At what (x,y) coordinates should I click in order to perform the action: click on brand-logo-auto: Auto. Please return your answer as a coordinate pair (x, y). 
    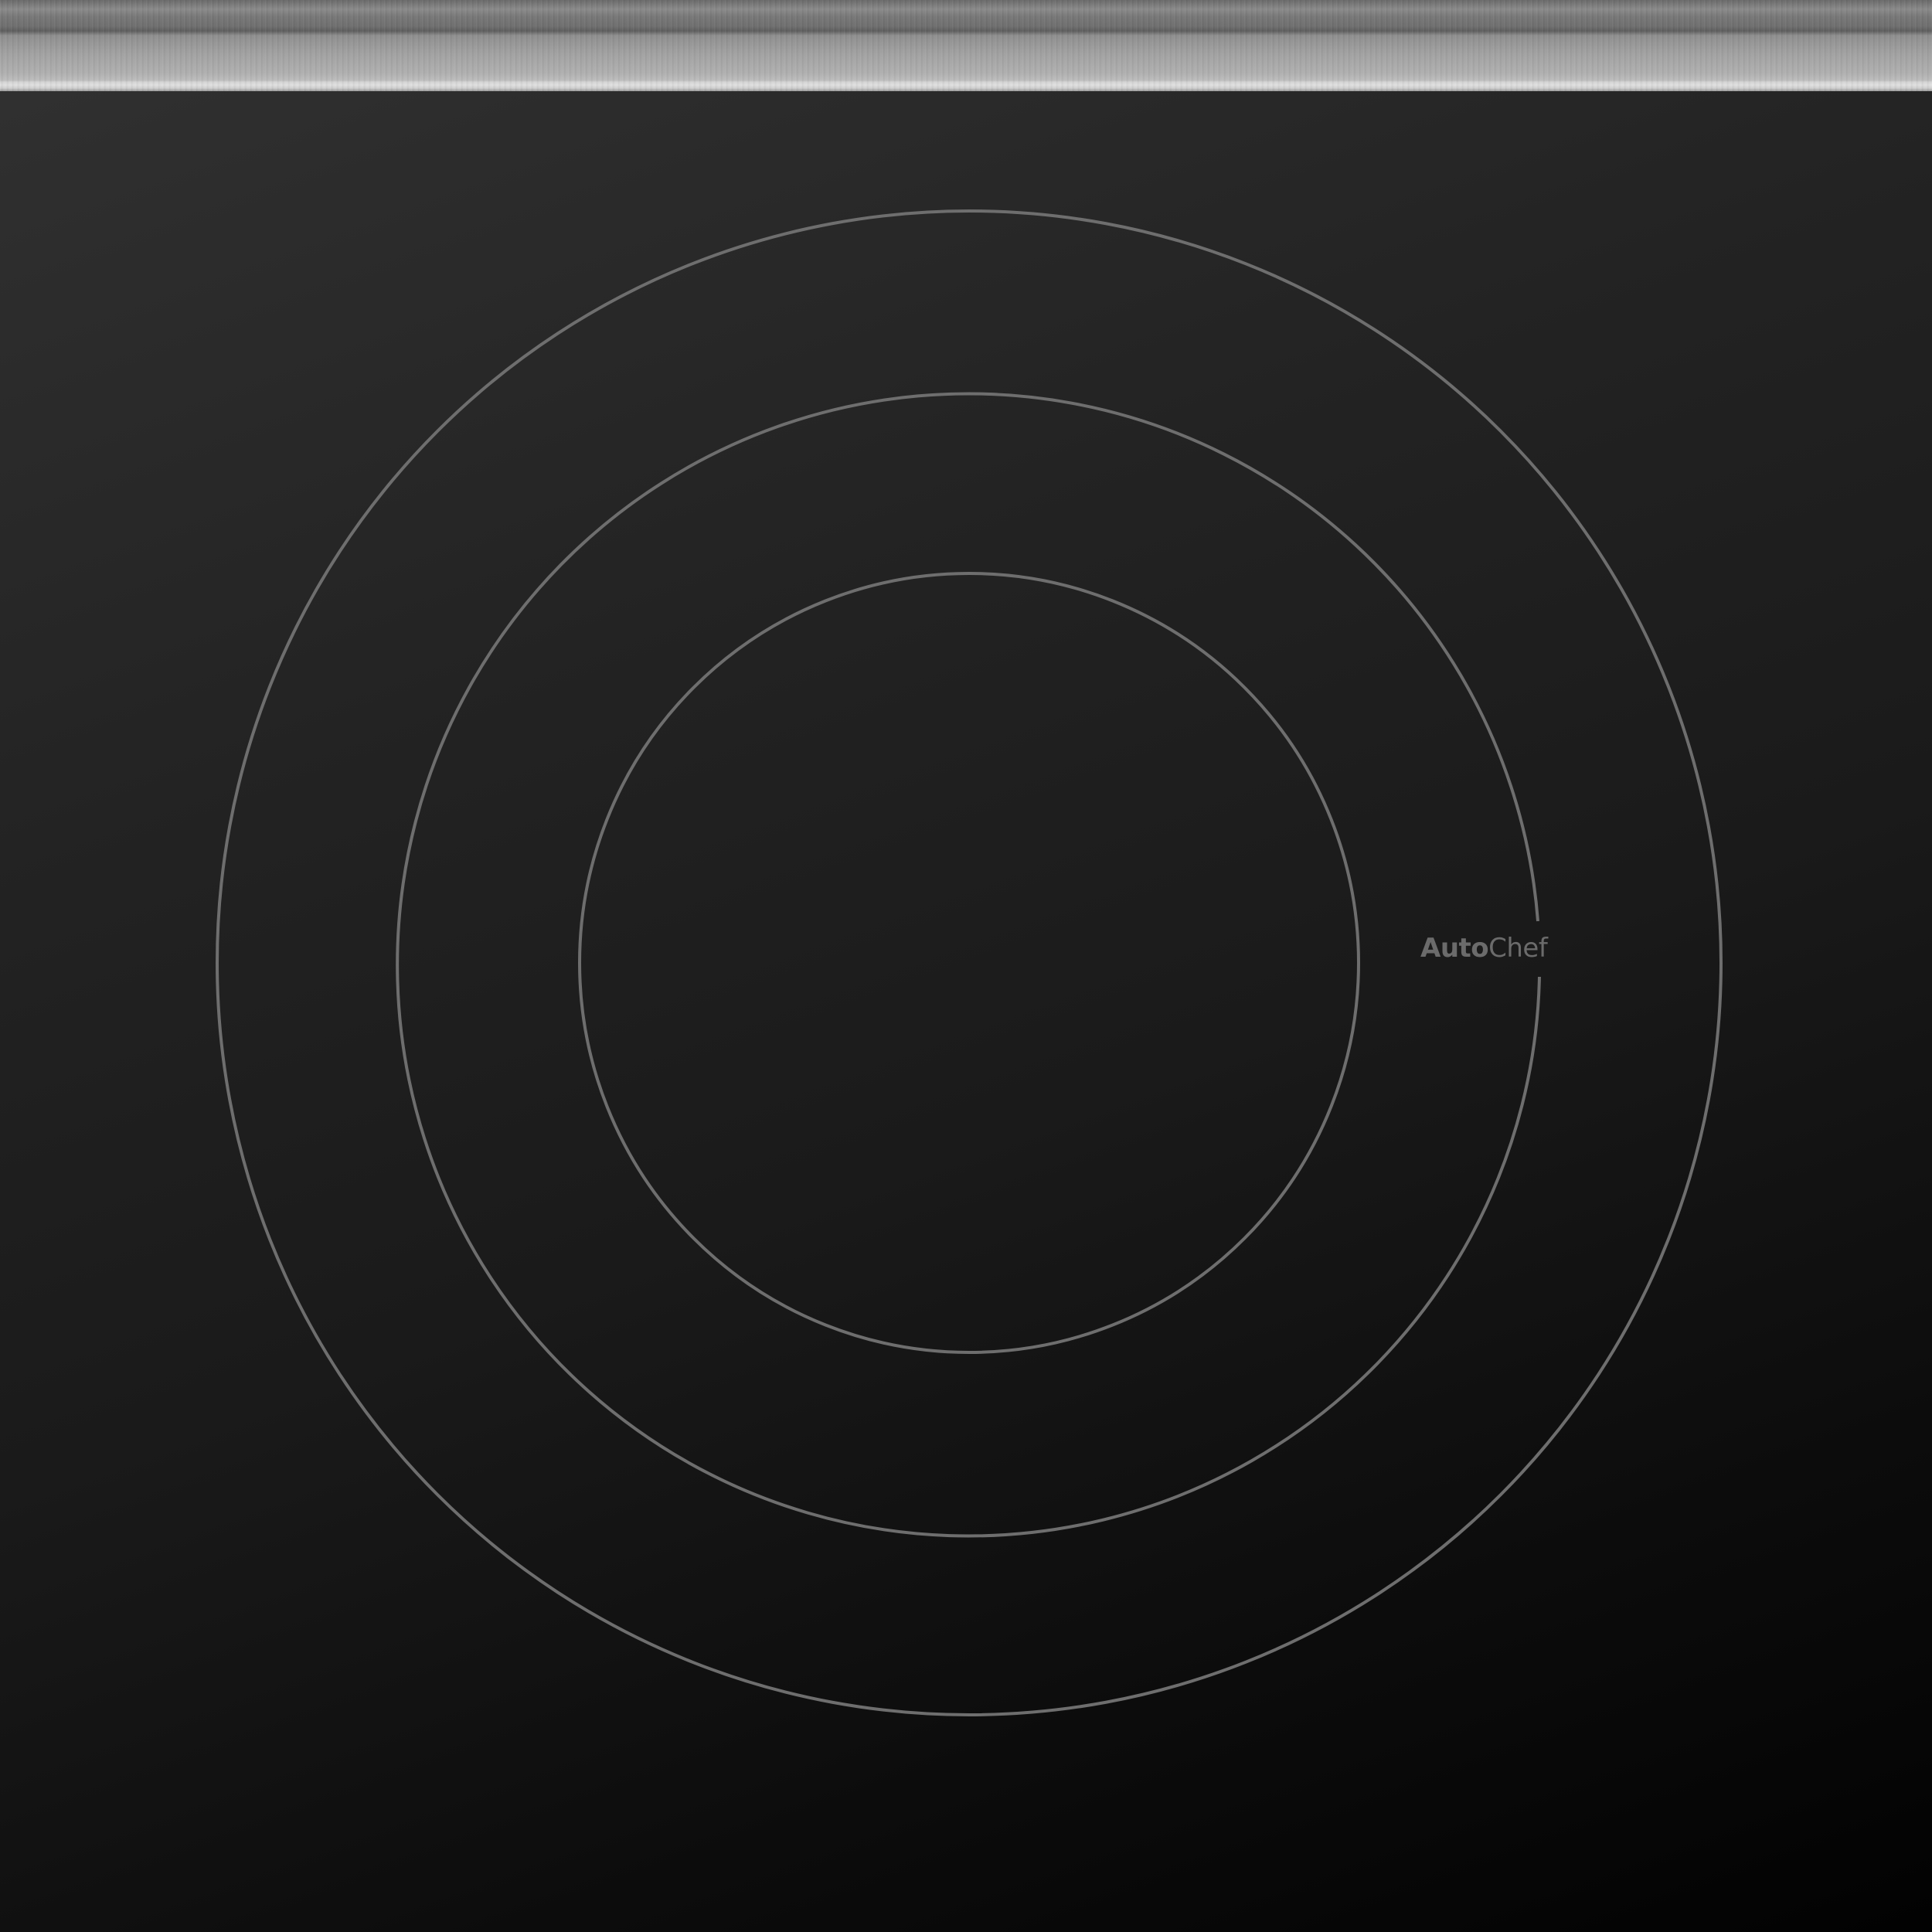
    Looking at the image, I should click on (1454, 949).